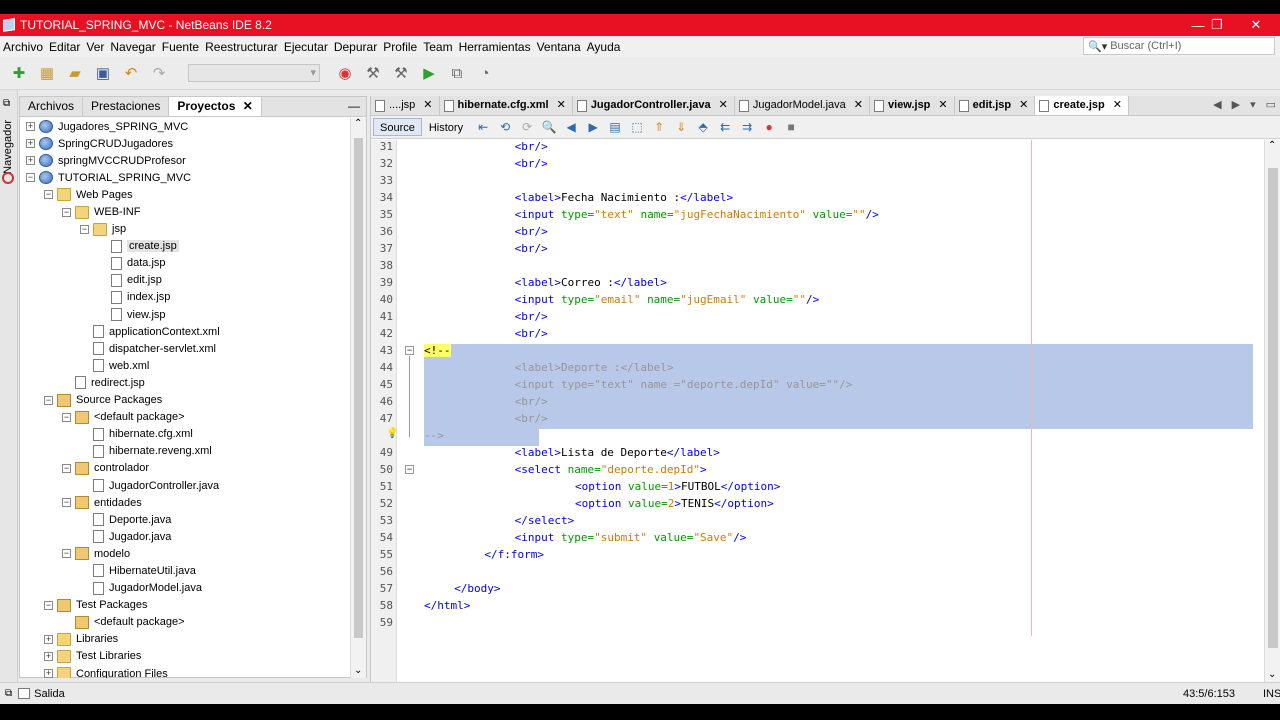  I want to click on code-line: </html>, so click(842, 605).